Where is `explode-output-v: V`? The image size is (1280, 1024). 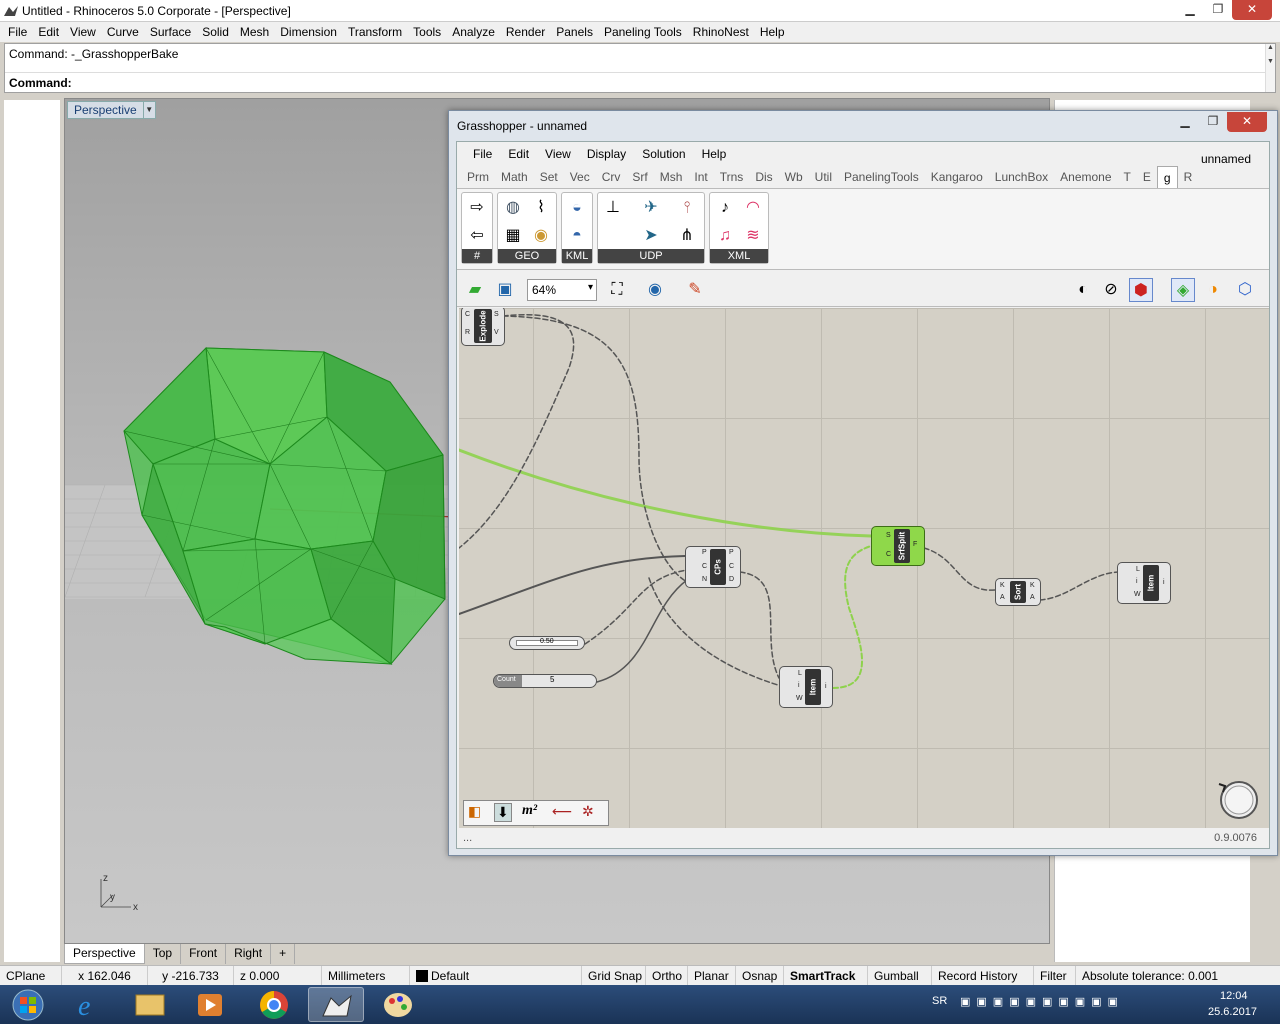 explode-output-v: V is located at coordinates (496, 332).